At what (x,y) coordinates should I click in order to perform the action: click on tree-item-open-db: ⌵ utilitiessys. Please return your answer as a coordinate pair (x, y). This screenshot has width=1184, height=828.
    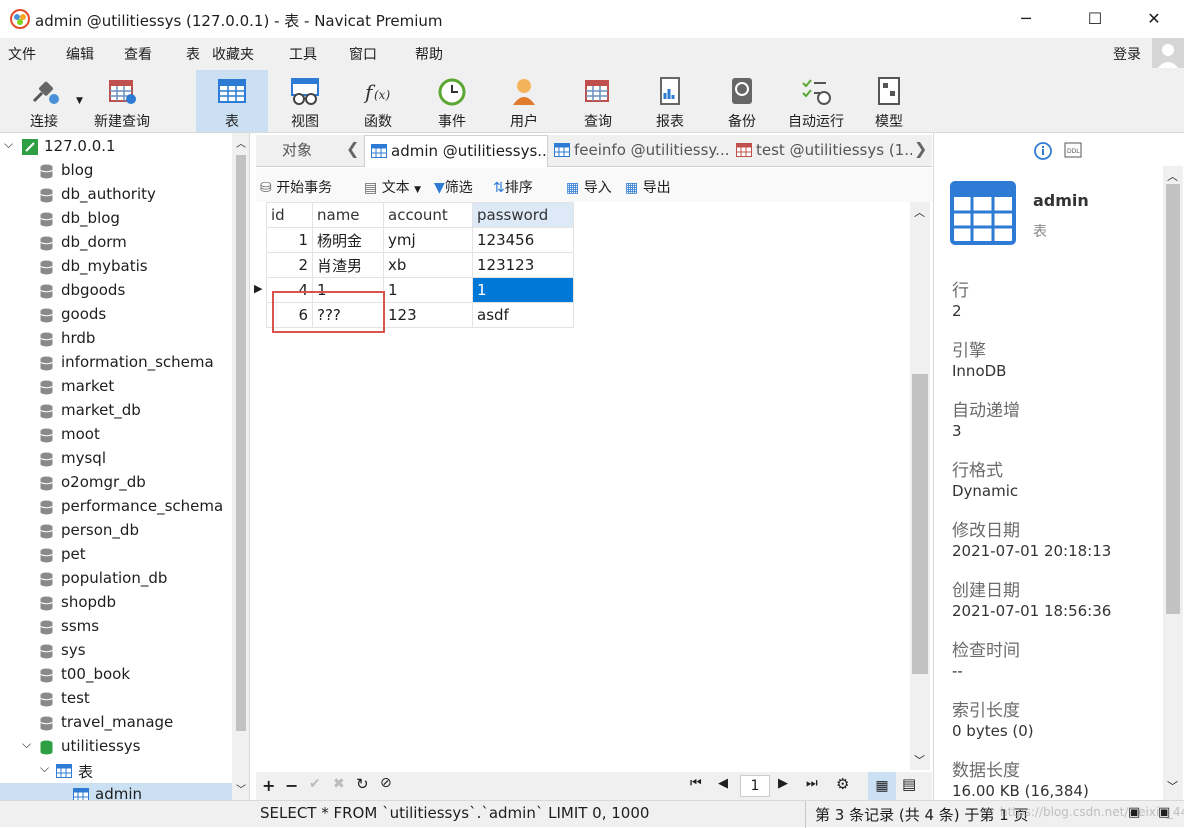
    Looking at the image, I should click on (116, 747).